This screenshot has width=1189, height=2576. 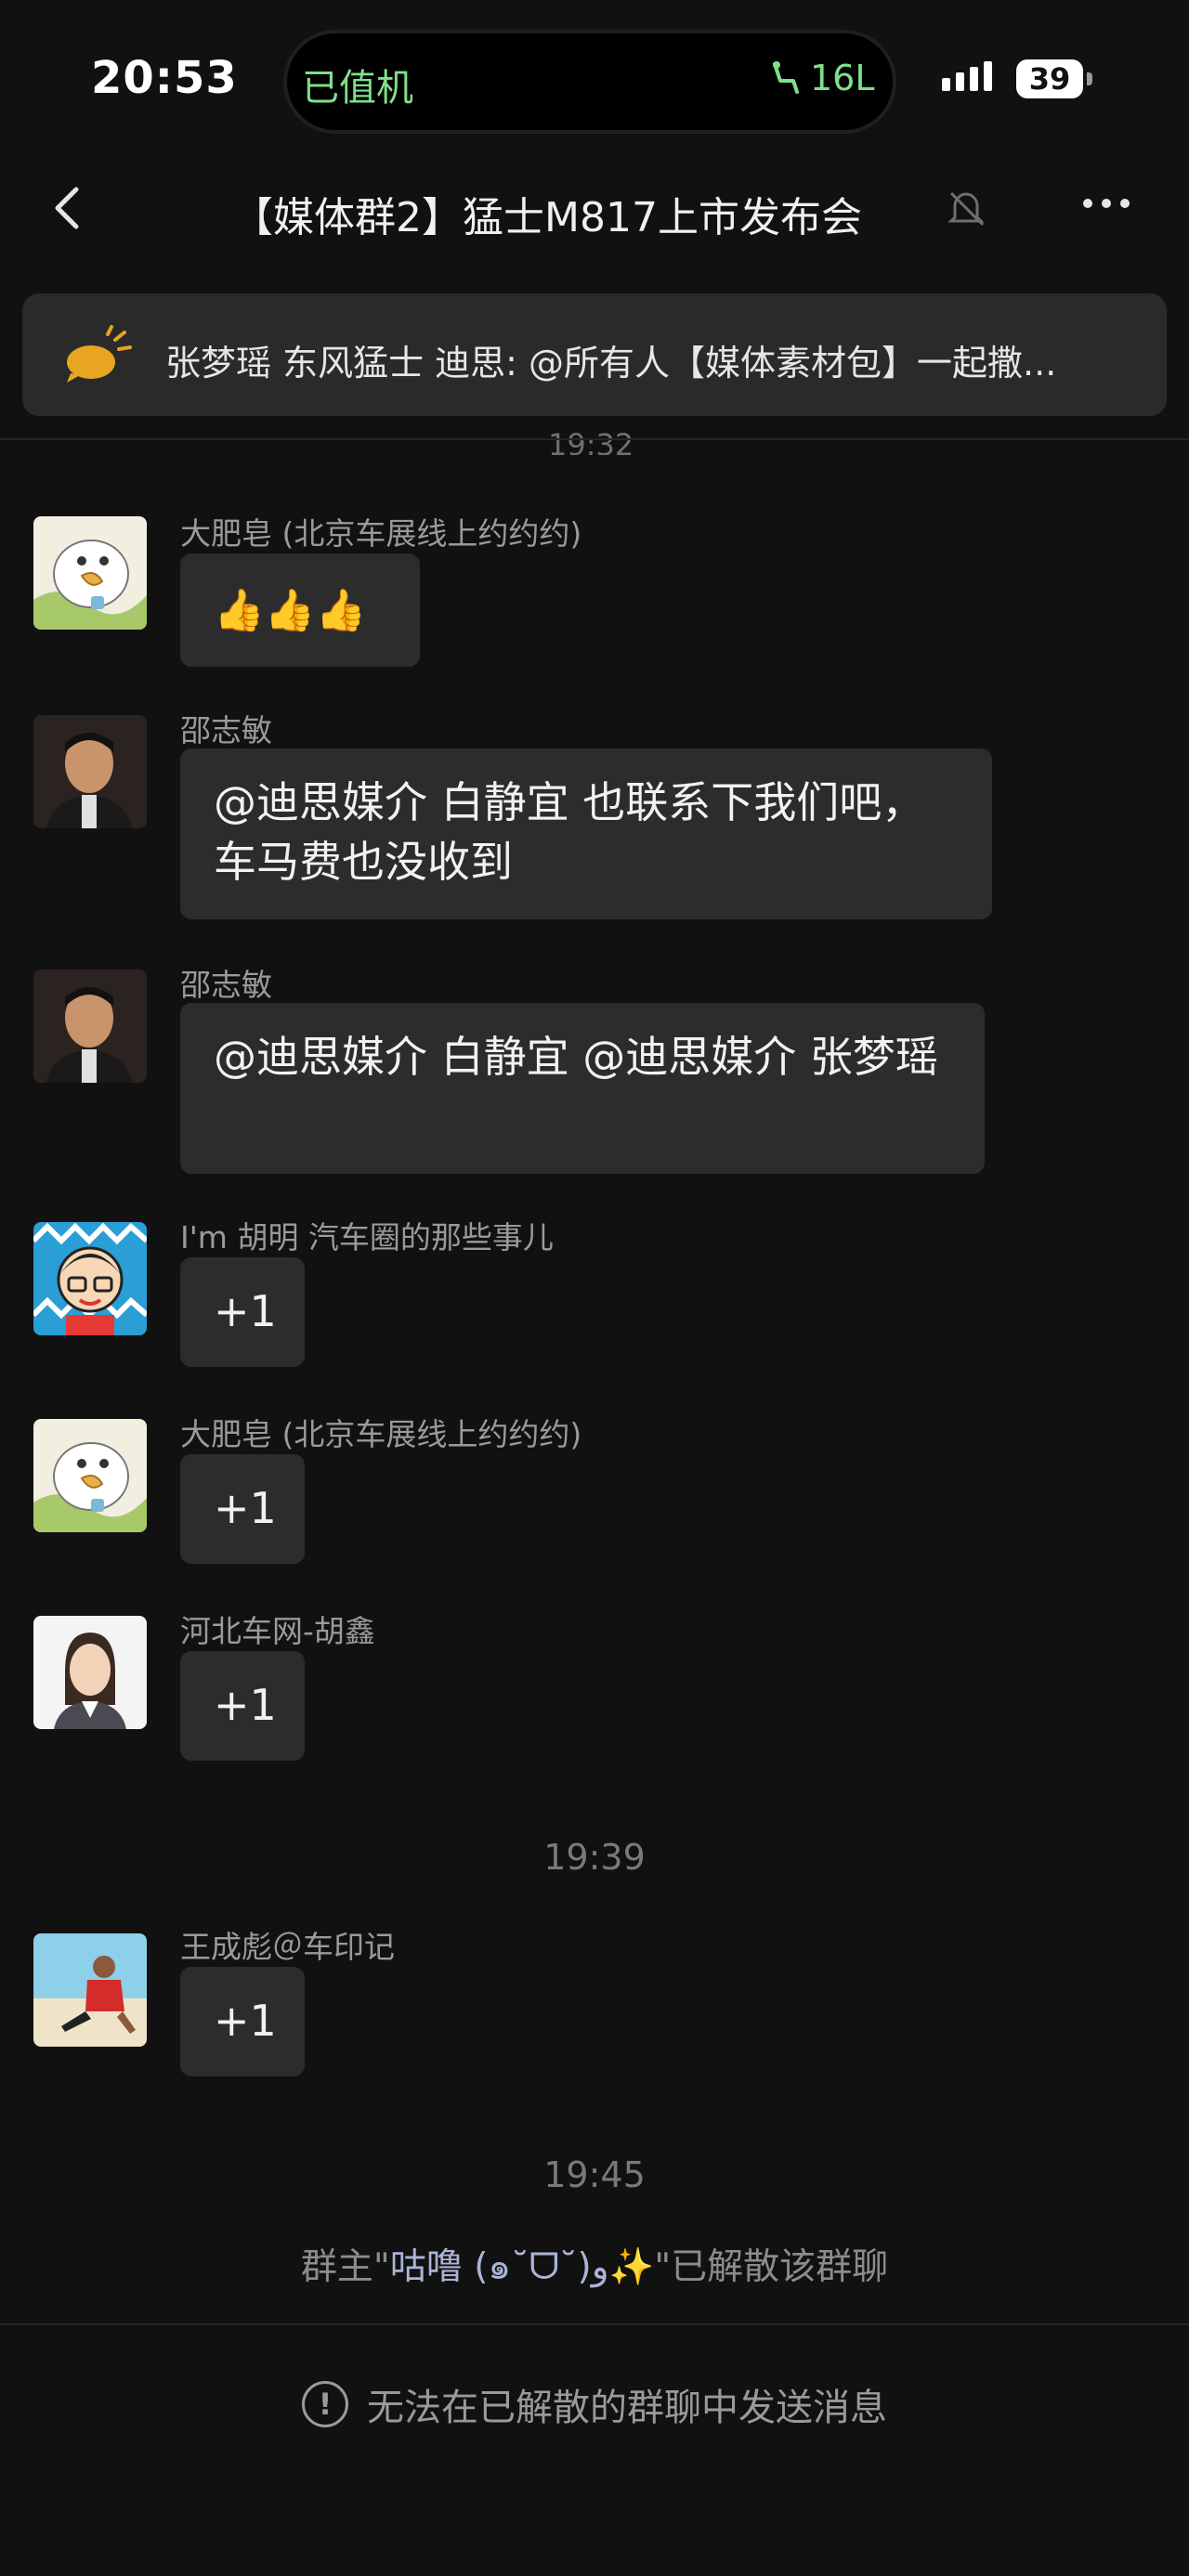 I want to click on warning-icon: !, so click(x=325, y=2404).